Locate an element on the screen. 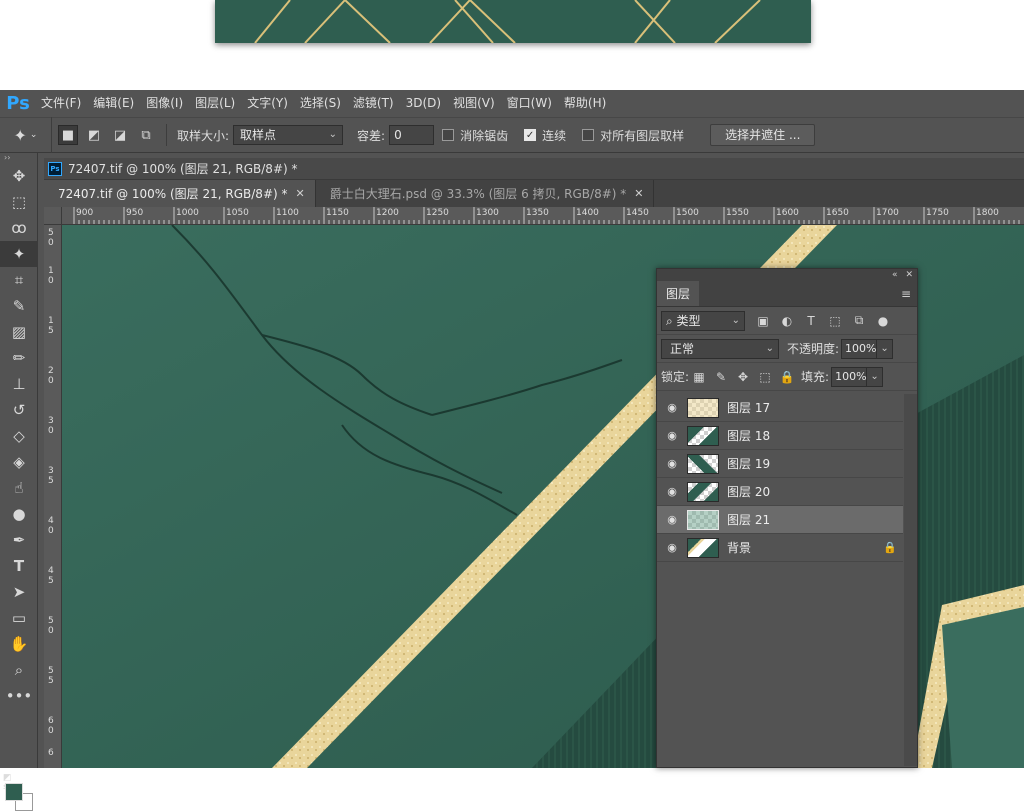  fill-input: 100% is located at coordinates (849, 376).